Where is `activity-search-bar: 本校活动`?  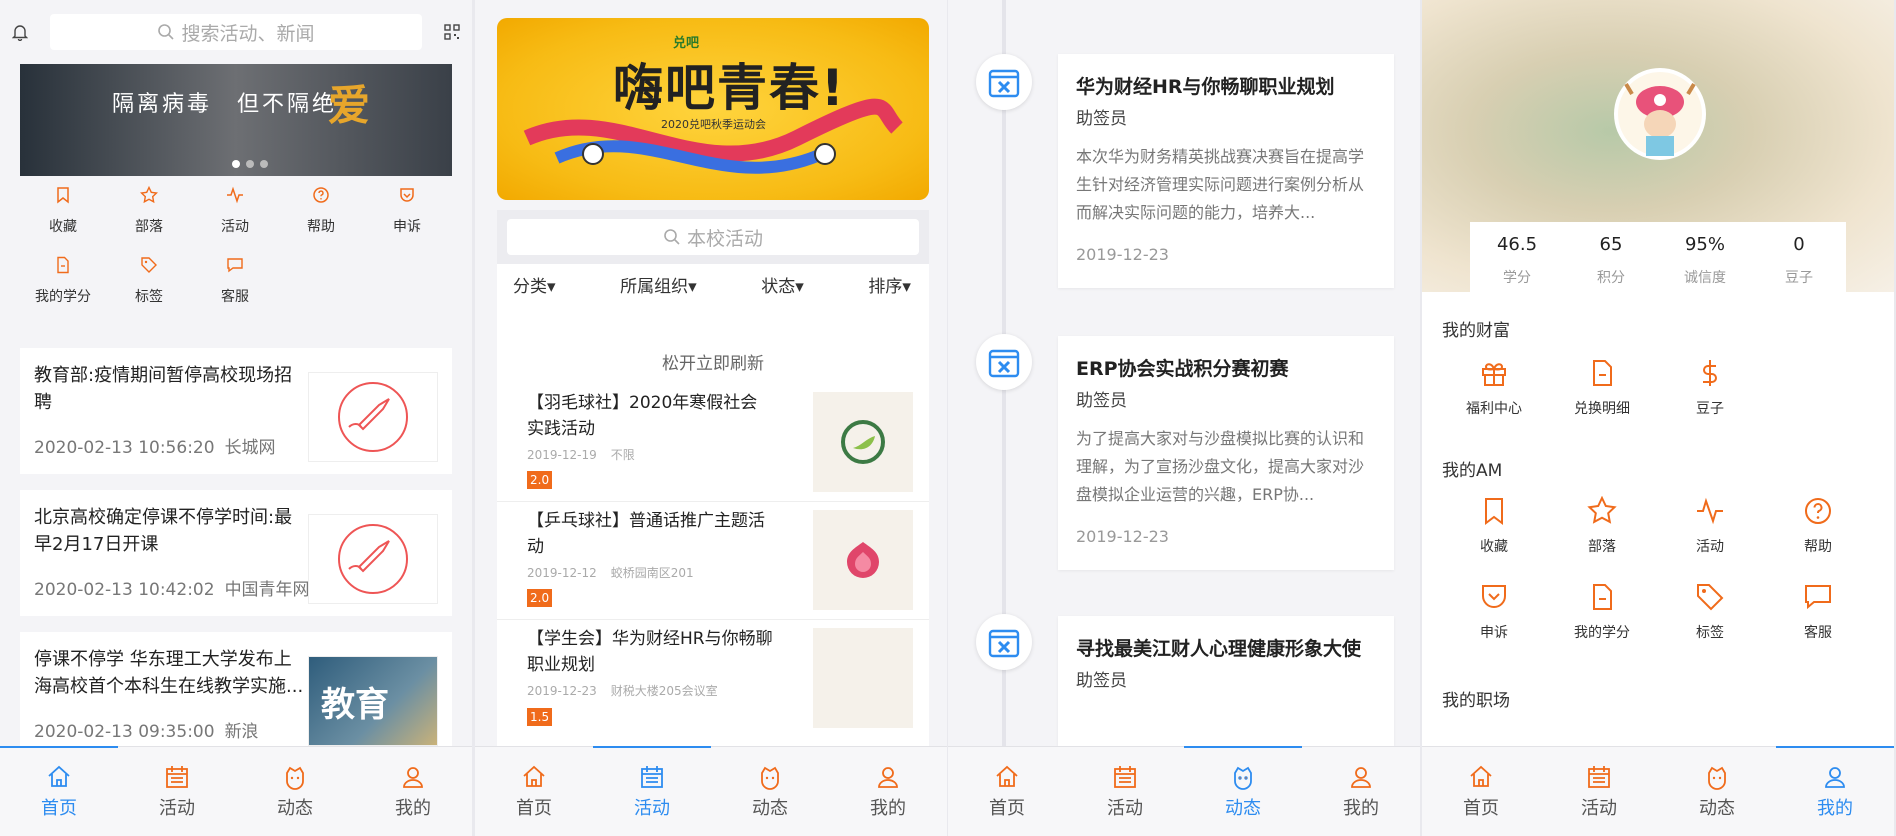
activity-search-bar: 本校活动 is located at coordinates (713, 237).